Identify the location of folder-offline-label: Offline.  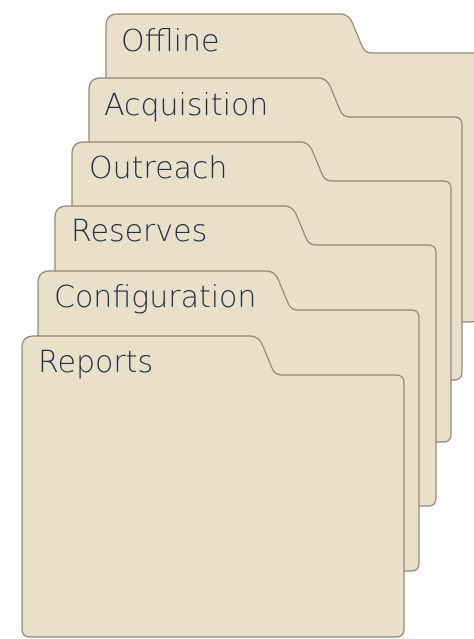
(170, 42).